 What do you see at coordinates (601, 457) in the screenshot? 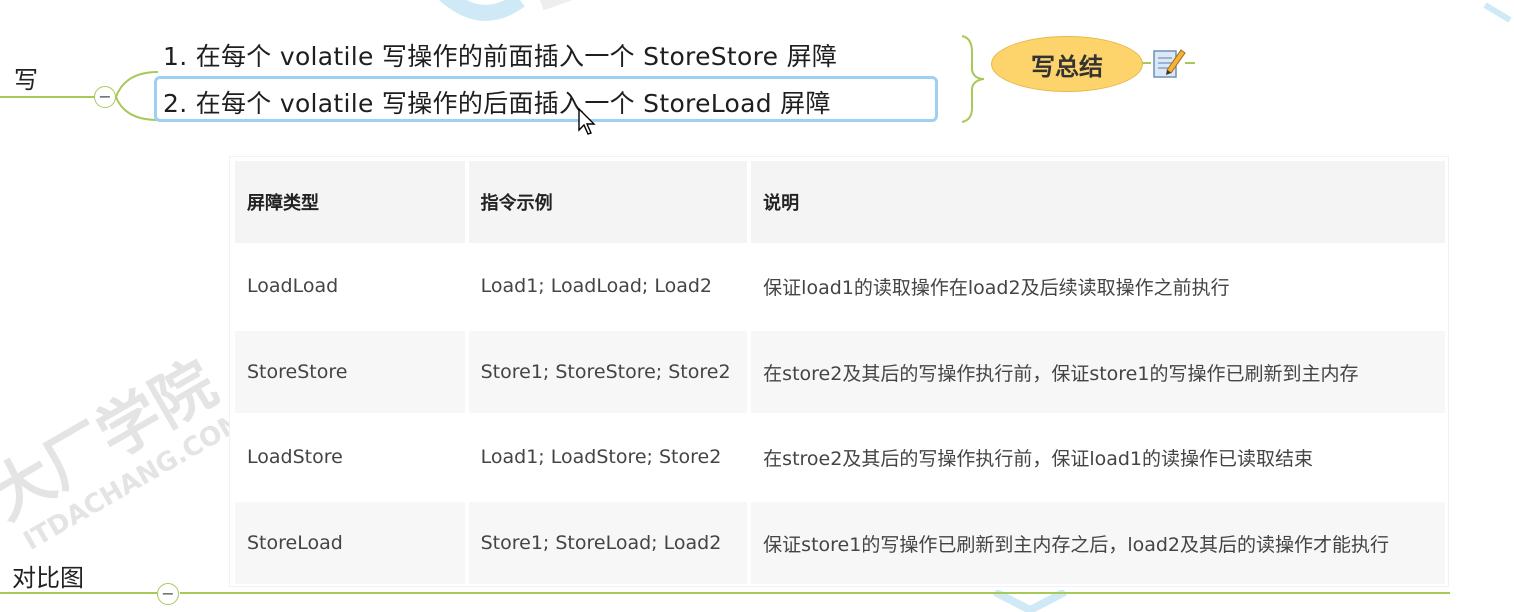
I see `cell-instruction: Load1; LoadStore; Store2` at bounding box center [601, 457].